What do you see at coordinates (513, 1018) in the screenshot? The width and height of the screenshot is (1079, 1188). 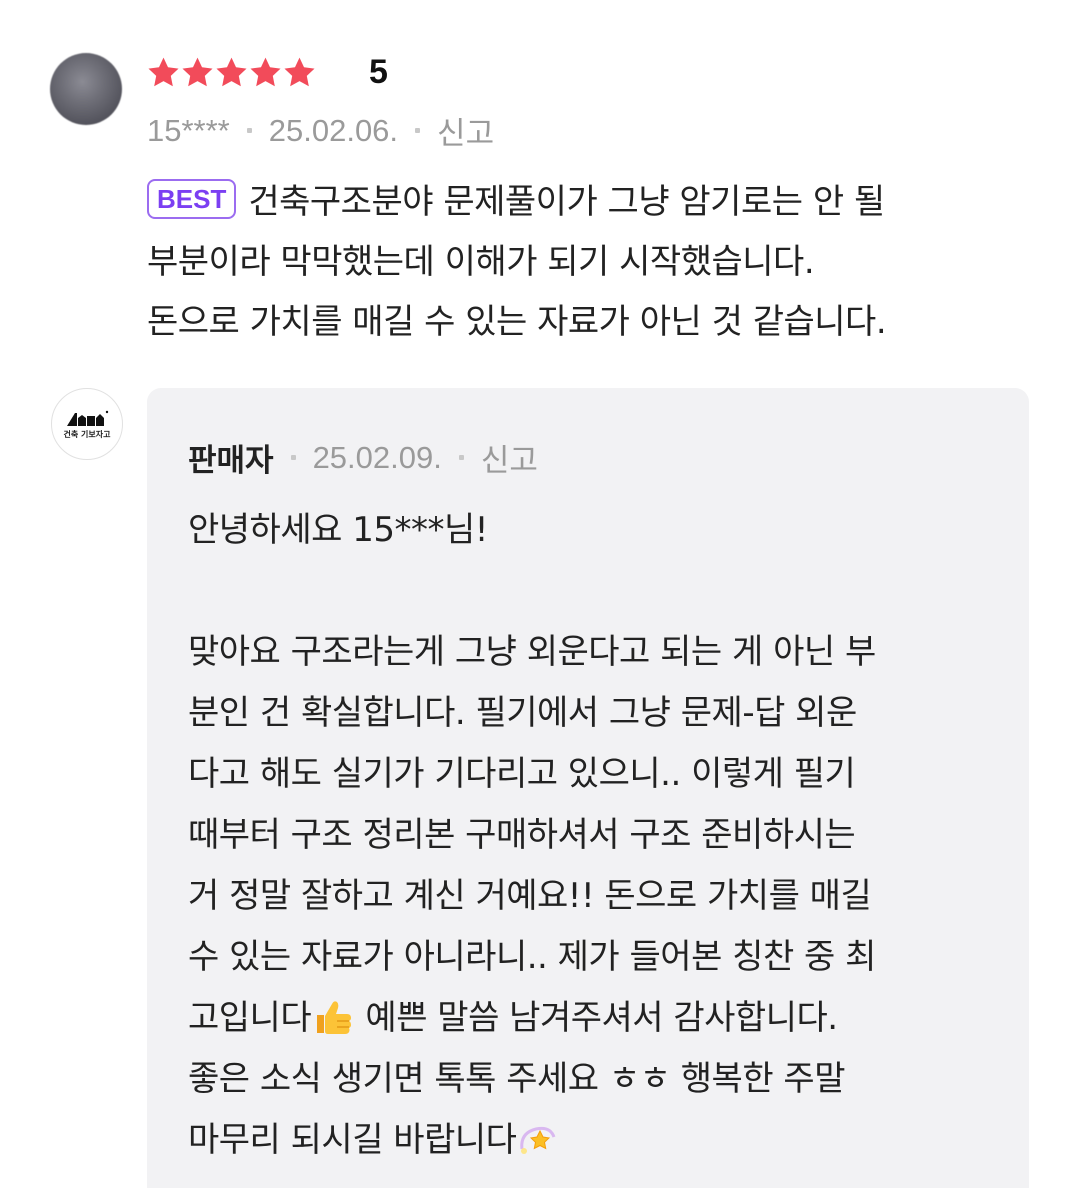 I see `reply-line: 고입니다 예쁜 말씀 남겨주셔서 감사합니다.` at bounding box center [513, 1018].